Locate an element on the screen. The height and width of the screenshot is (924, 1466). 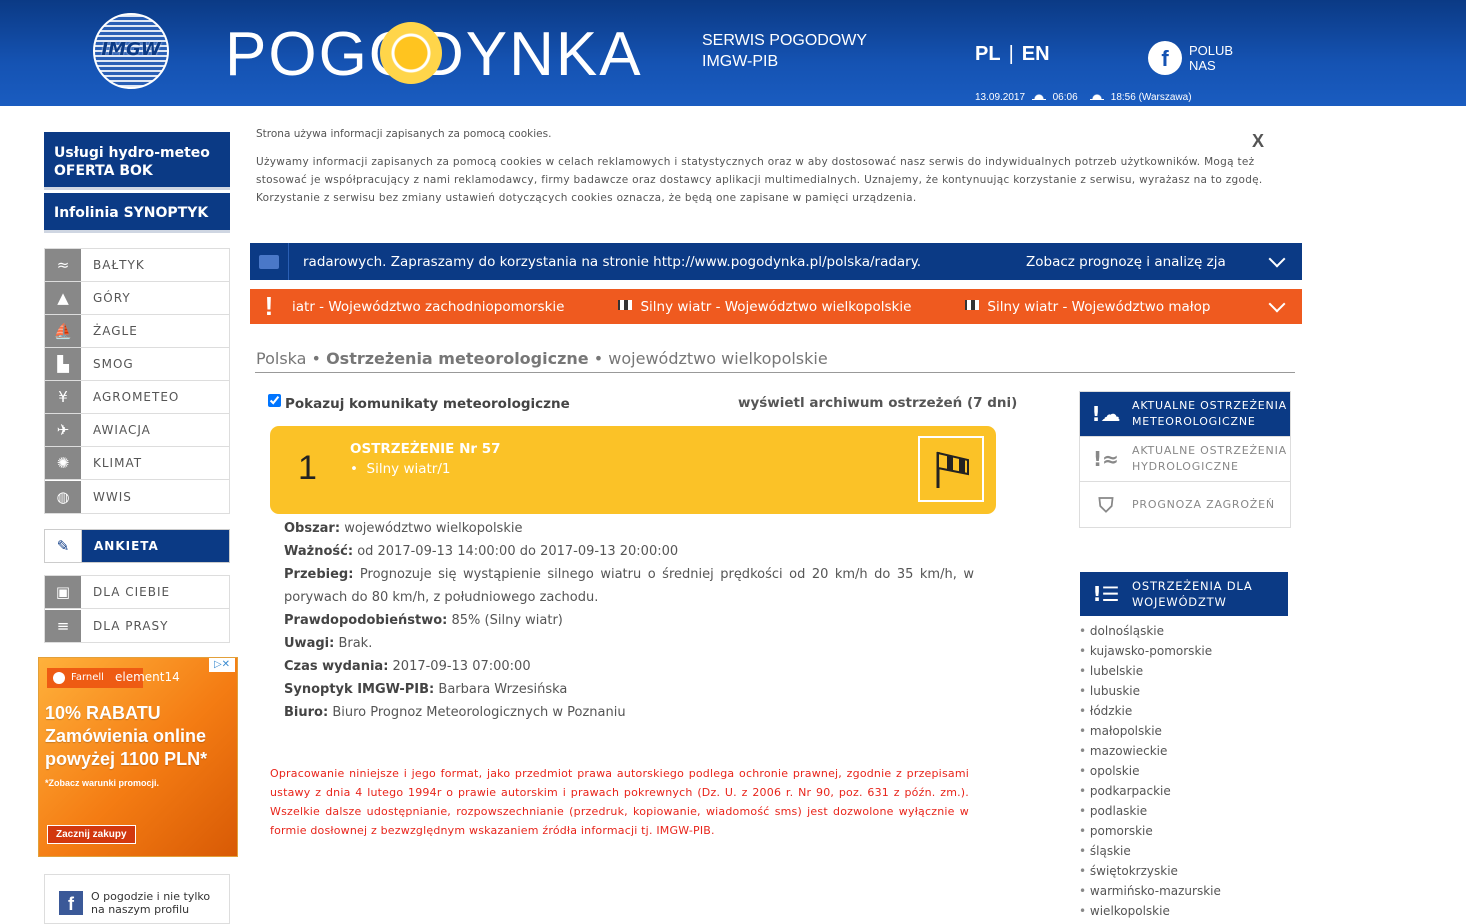
voivodeship-warnings-header: !☰ OSTRZEŻENIA DLA WOJEWÓDZTW is located at coordinates (1184, 594).